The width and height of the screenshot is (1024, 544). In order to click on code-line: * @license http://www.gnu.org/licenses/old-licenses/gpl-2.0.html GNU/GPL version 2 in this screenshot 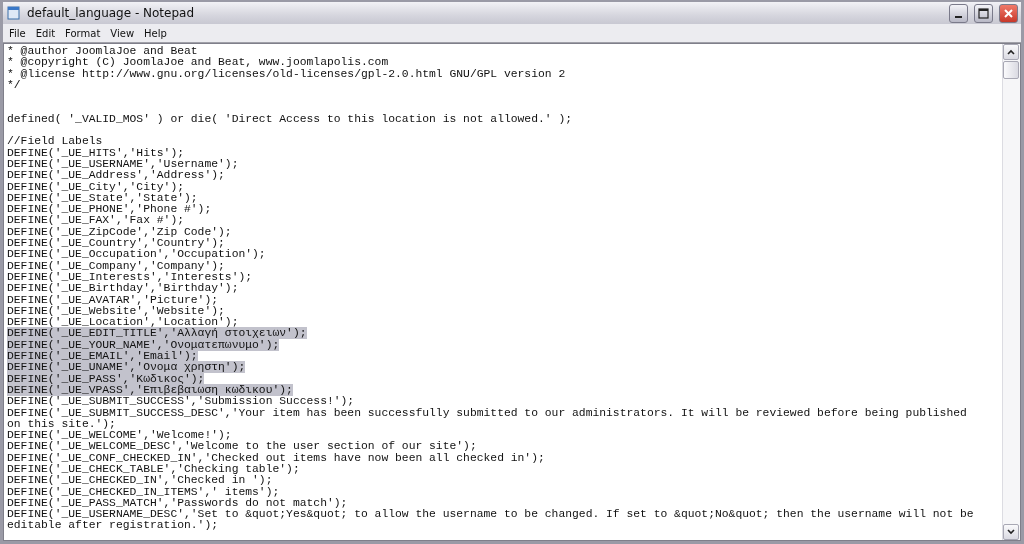, I will do `click(286, 73)`.